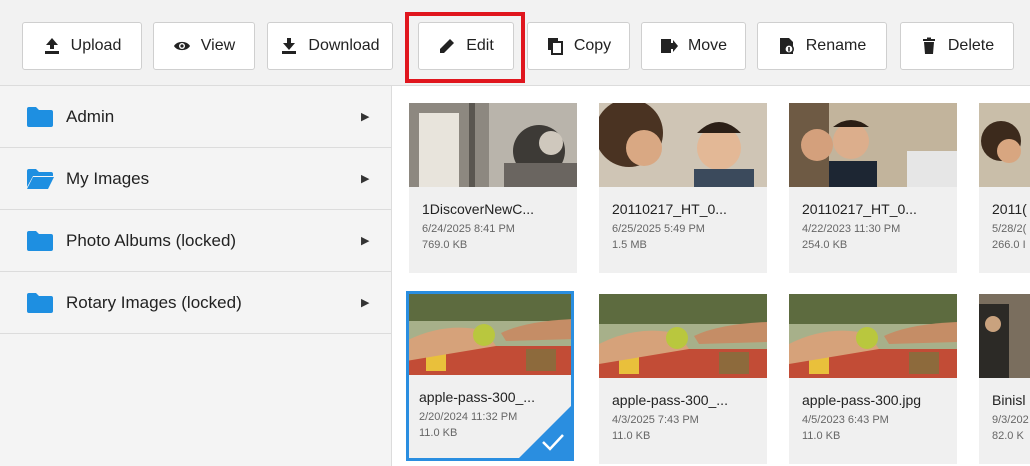 The image size is (1030, 466). Describe the element at coordinates (1009, 209) in the screenshot. I see `file-name: 2011(` at that location.